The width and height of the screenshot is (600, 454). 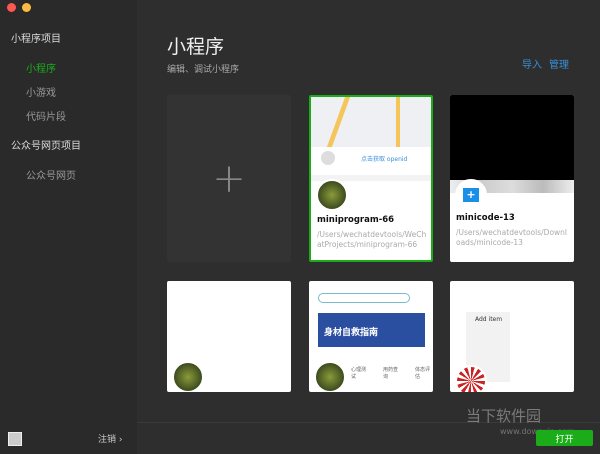 I want to click on minicode-logo-icon: +, so click(x=471, y=195).